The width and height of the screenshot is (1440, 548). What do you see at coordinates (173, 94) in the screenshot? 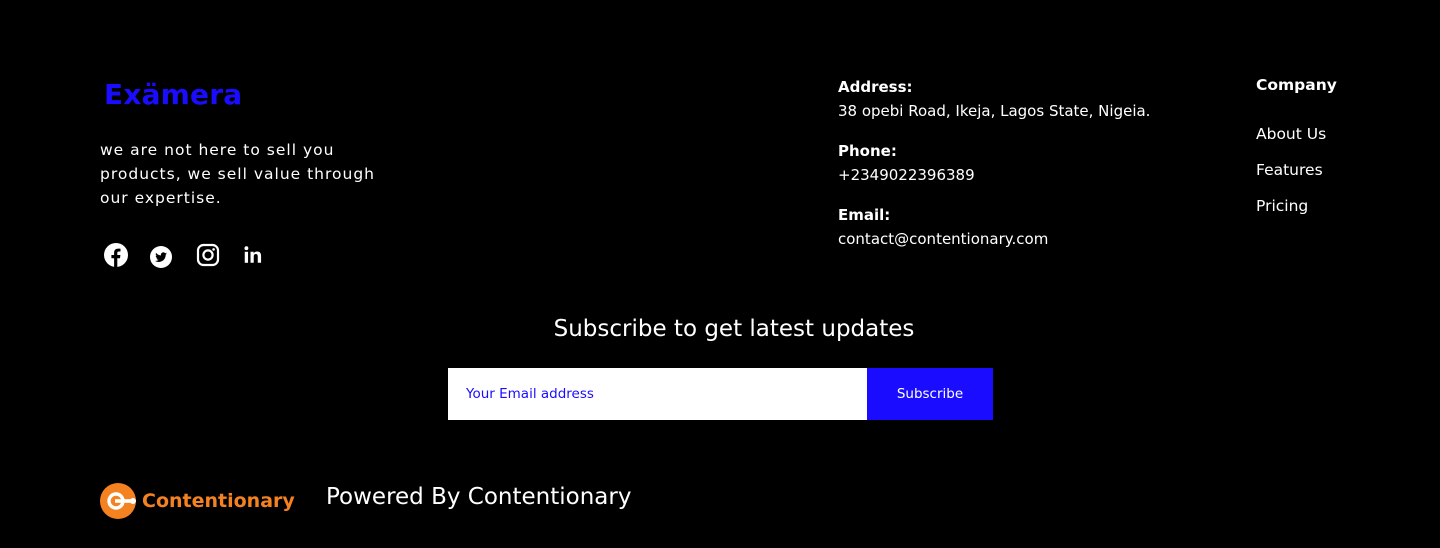
I see `brand-logo-text: Exämera` at bounding box center [173, 94].